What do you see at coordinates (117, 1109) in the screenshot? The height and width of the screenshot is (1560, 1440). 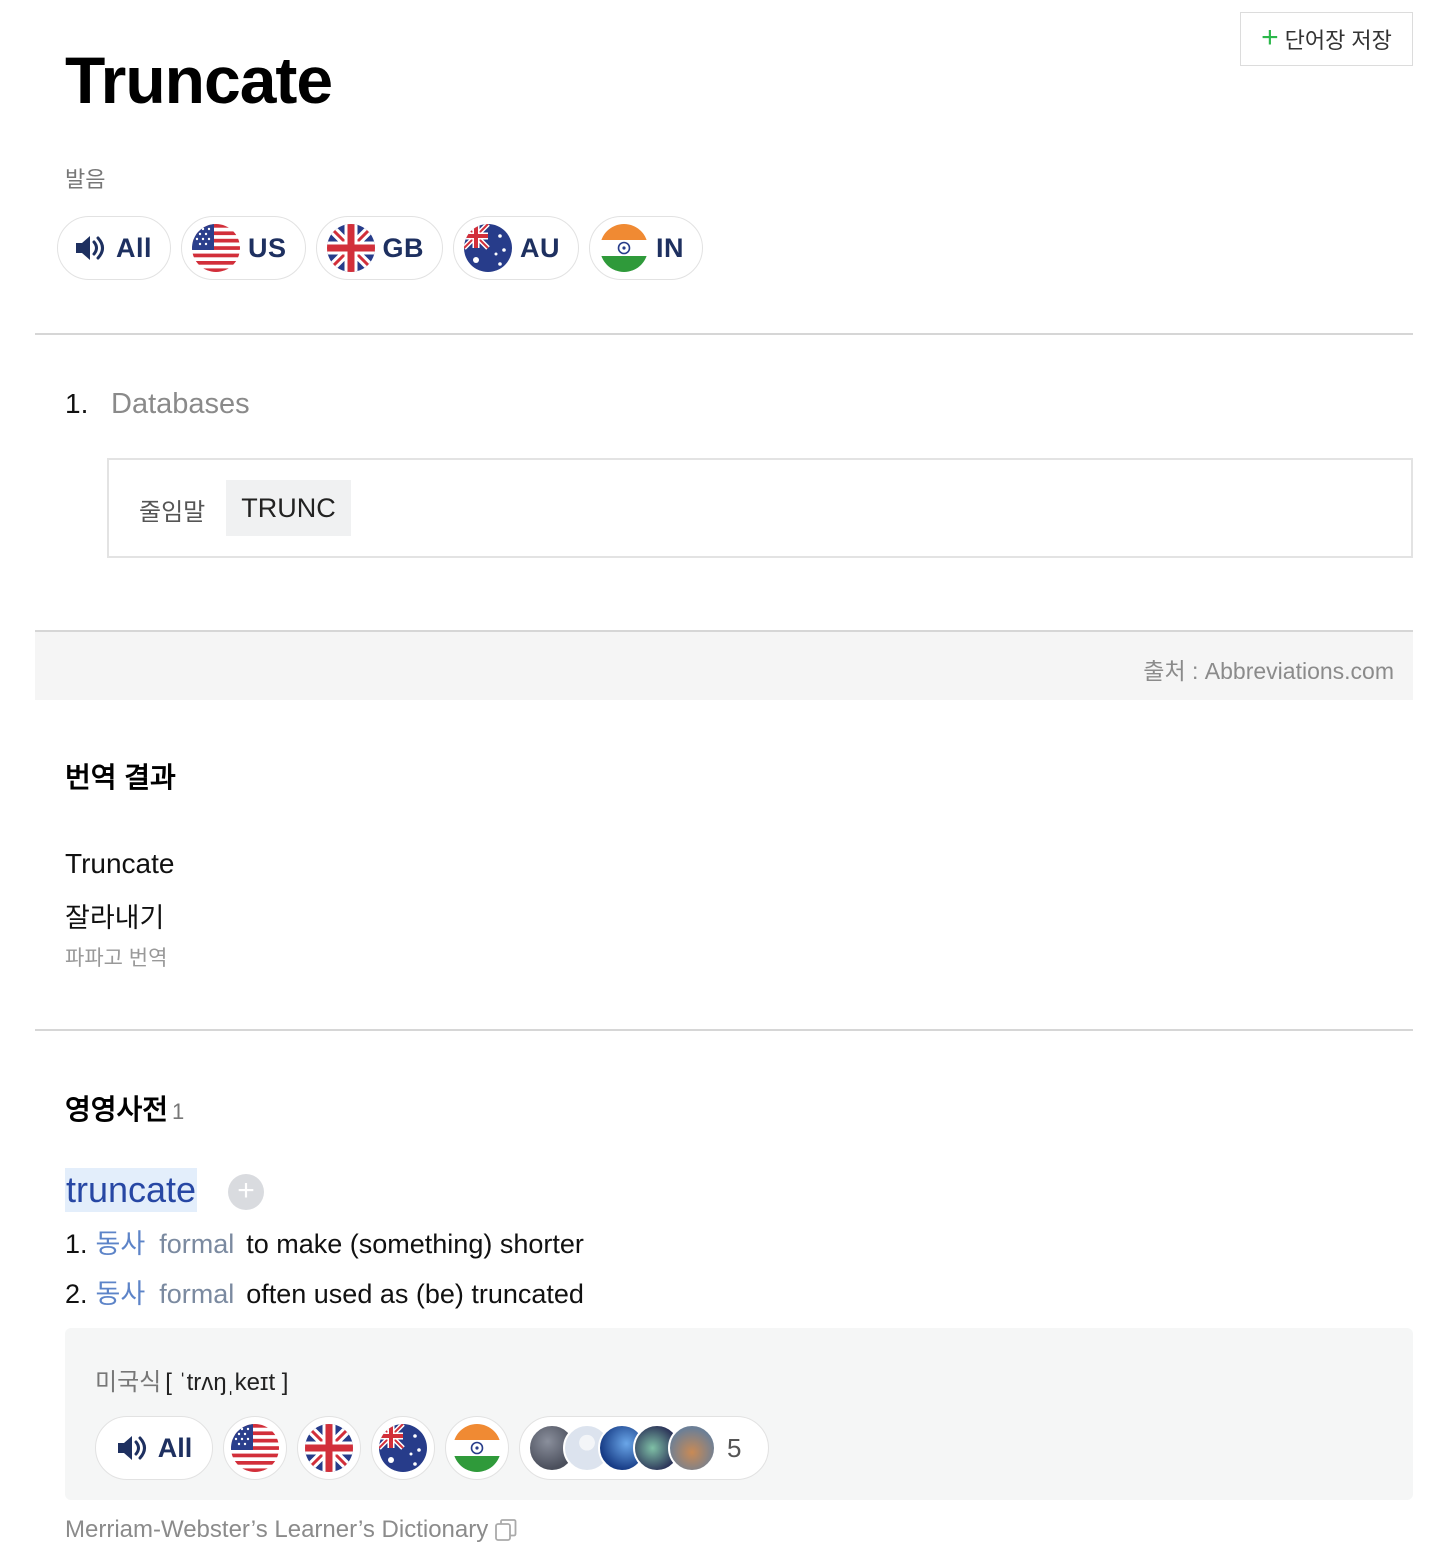 I see `english-dictionary-title-text: 영영사전` at bounding box center [117, 1109].